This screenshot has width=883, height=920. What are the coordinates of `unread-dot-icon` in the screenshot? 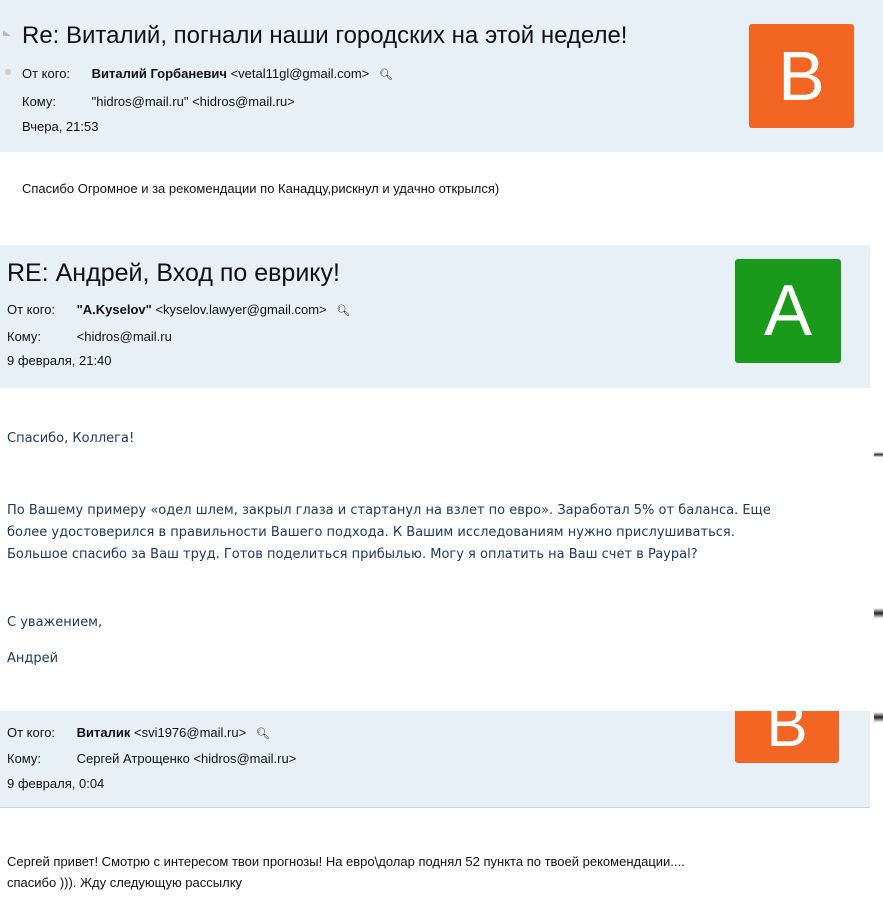 It's located at (8, 72).